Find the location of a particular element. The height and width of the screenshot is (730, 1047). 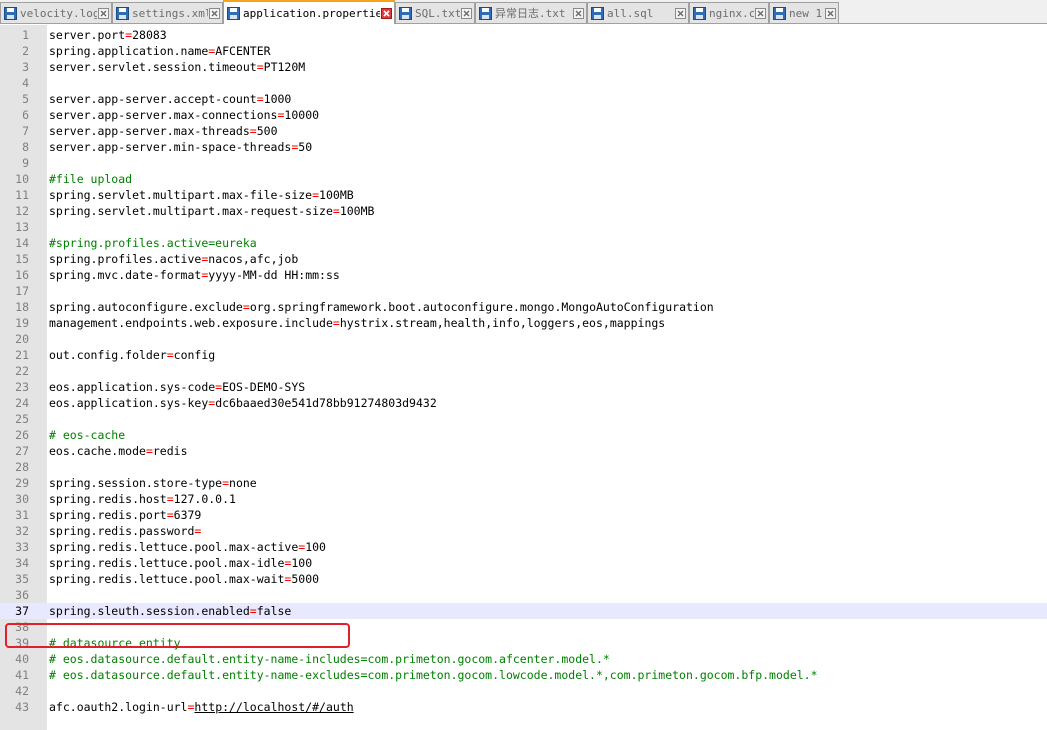

property-key: spring.application.name is located at coordinates (129, 51).